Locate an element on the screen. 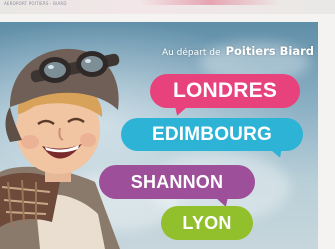 This screenshot has width=335, height=249. destination-label: LYON is located at coordinates (207, 223).